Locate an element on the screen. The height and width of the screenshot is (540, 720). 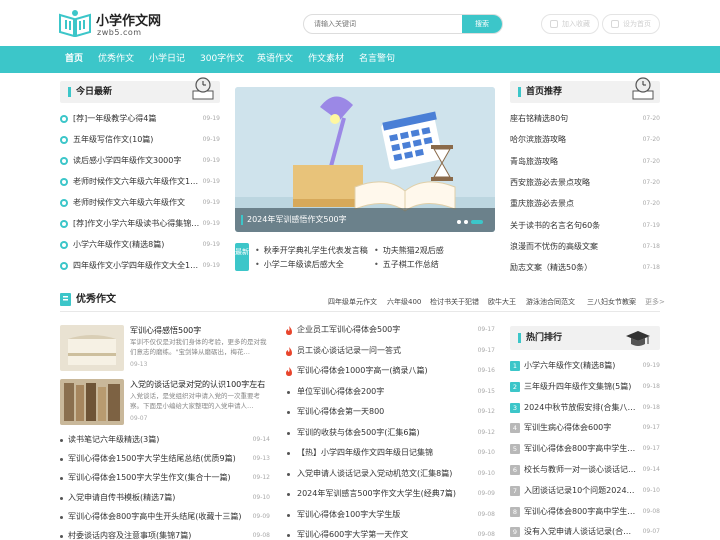
recommend-item: 重庆旅游必去景点 07-20 is located at coordinates (585, 204).